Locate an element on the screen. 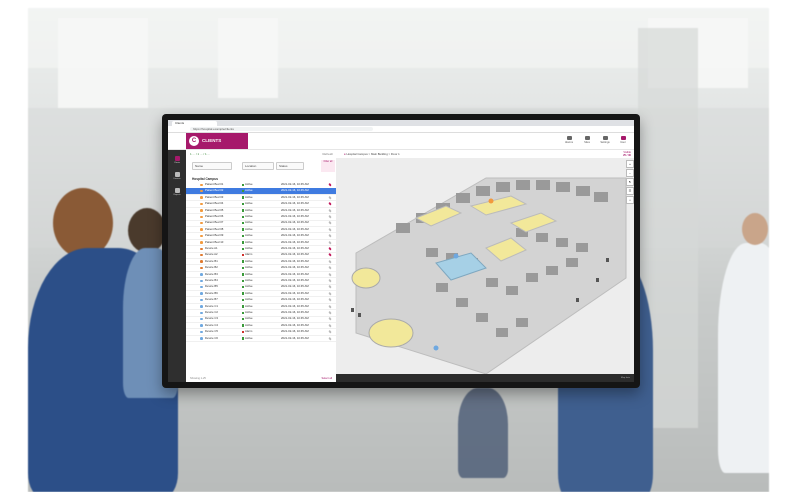 This screenshot has height=492, width=789. user-button: User is located at coordinates (623, 141).